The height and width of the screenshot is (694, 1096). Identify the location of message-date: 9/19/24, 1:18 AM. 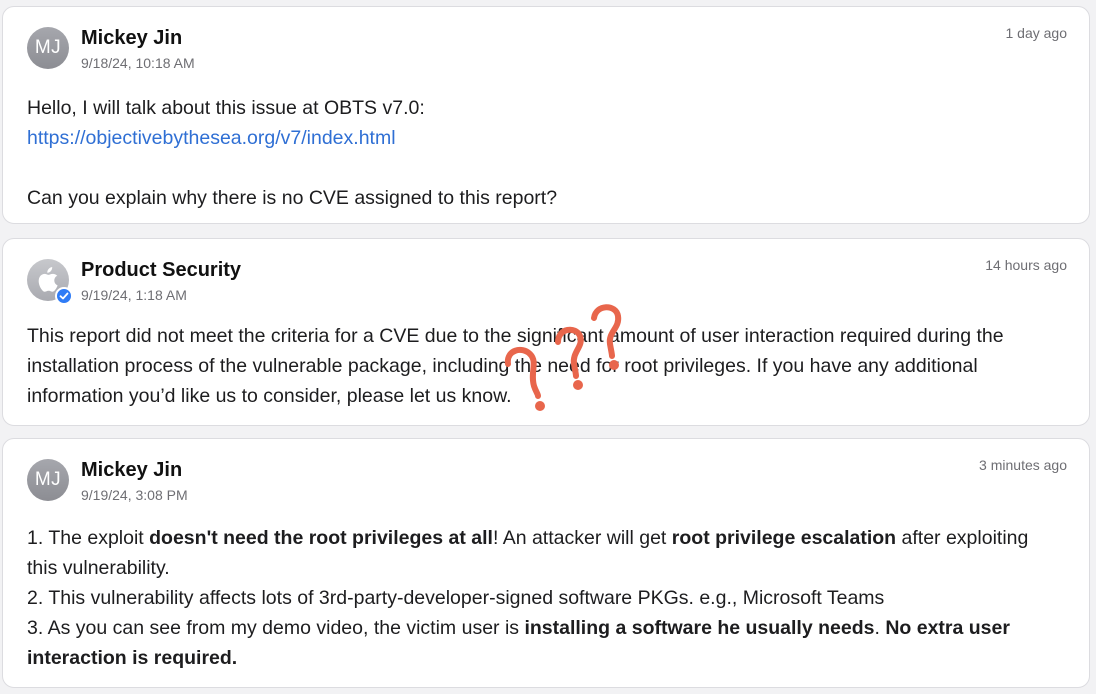
(134, 295).